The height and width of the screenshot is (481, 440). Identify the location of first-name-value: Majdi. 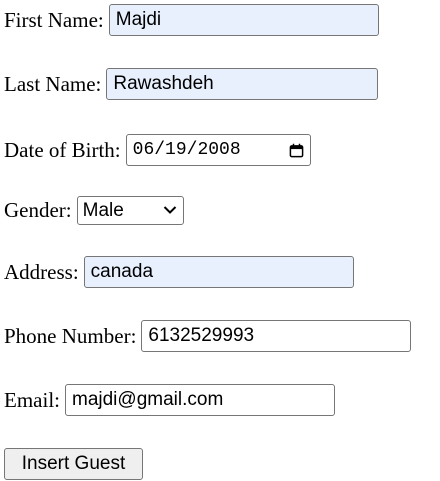
(138, 19).